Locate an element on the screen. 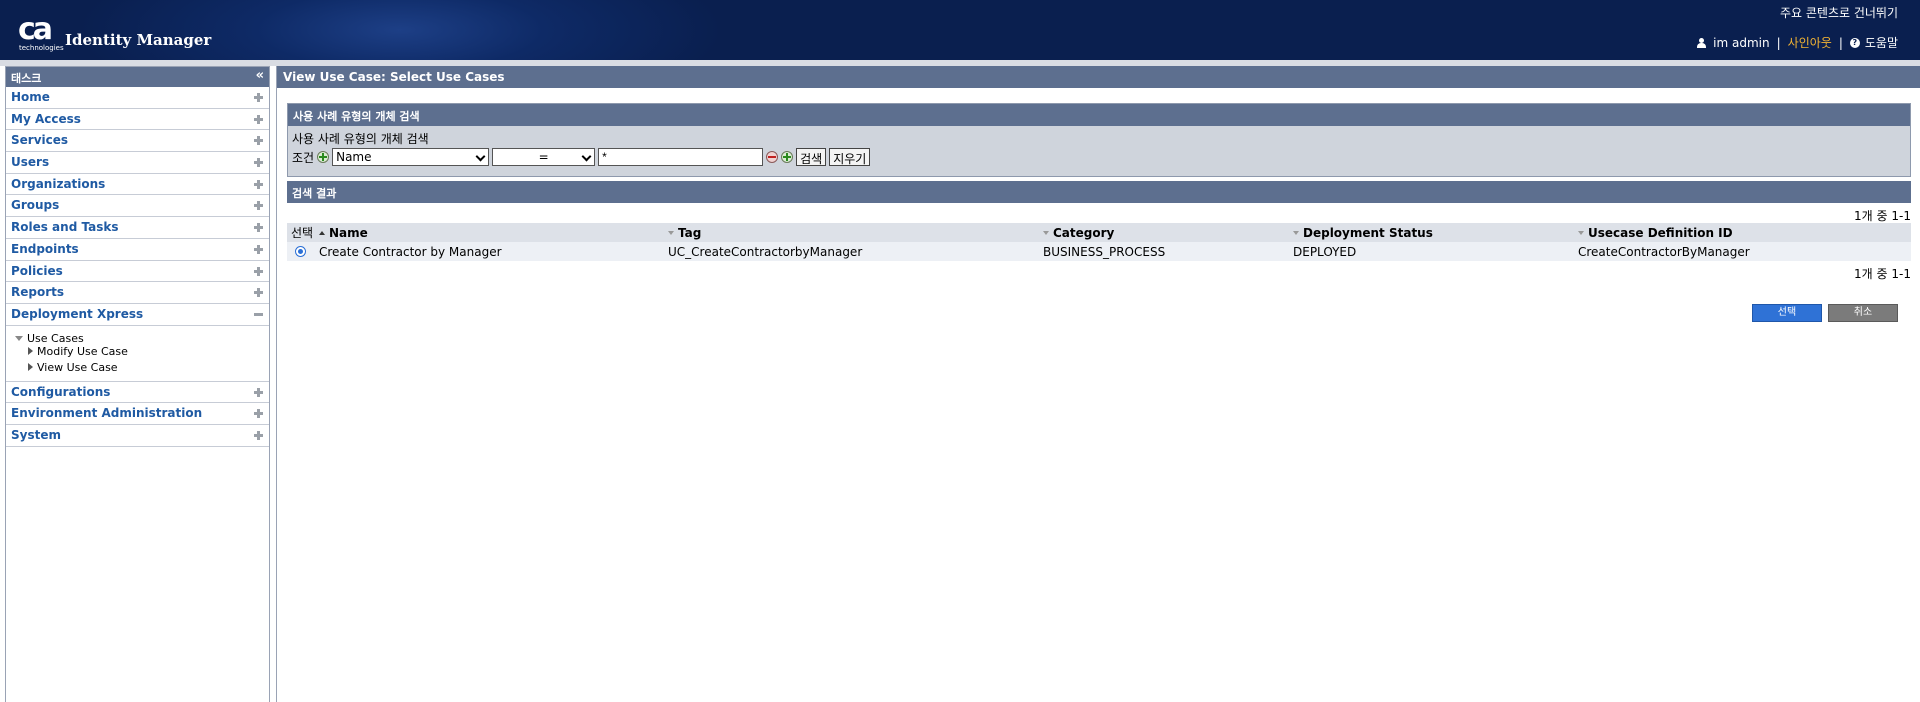 The image size is (1920, 702). expanded-triangle-icon is located at coordinates (19, 338).